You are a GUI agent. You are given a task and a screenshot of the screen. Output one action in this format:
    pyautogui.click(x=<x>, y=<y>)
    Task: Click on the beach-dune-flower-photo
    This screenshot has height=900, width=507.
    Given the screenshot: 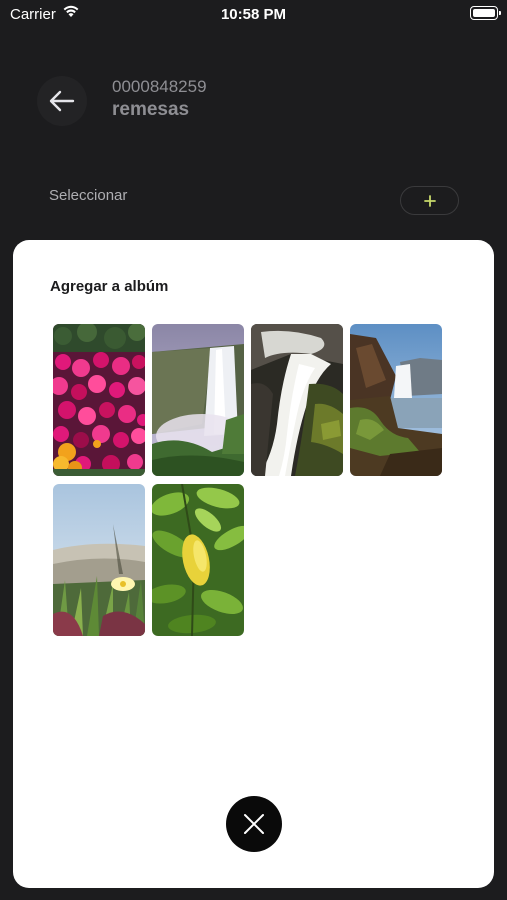 What is the action you would take?
    pyautogui.click(x=99, y=560)
    